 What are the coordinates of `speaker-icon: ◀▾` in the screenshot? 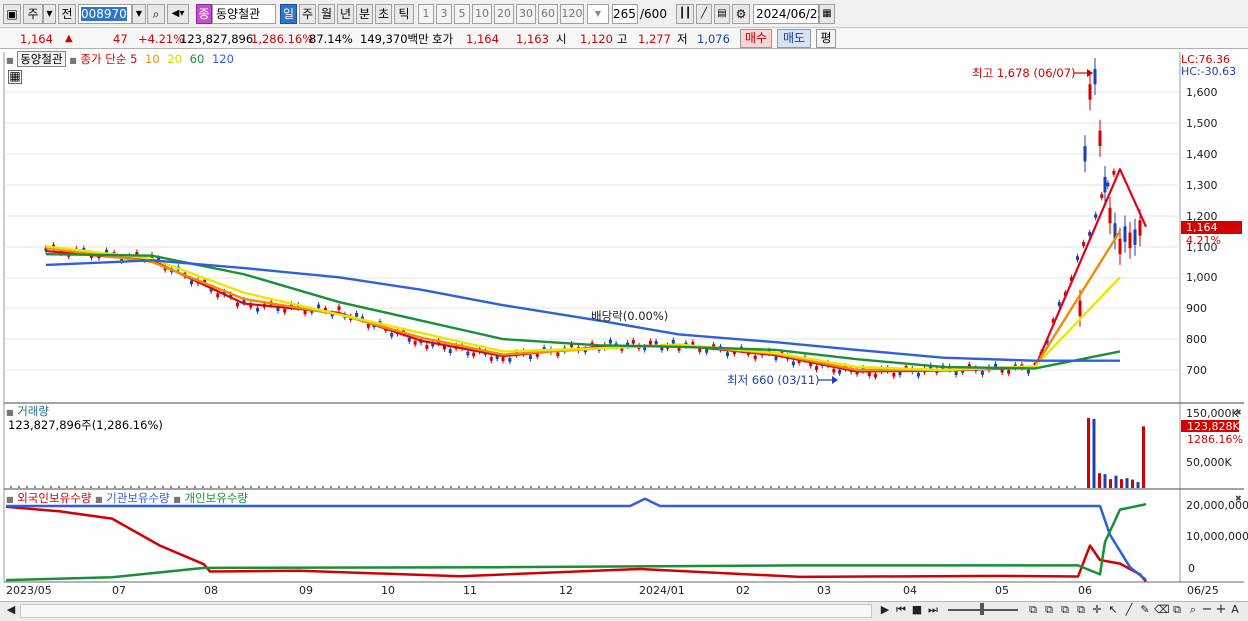 It's located at (178, 14).